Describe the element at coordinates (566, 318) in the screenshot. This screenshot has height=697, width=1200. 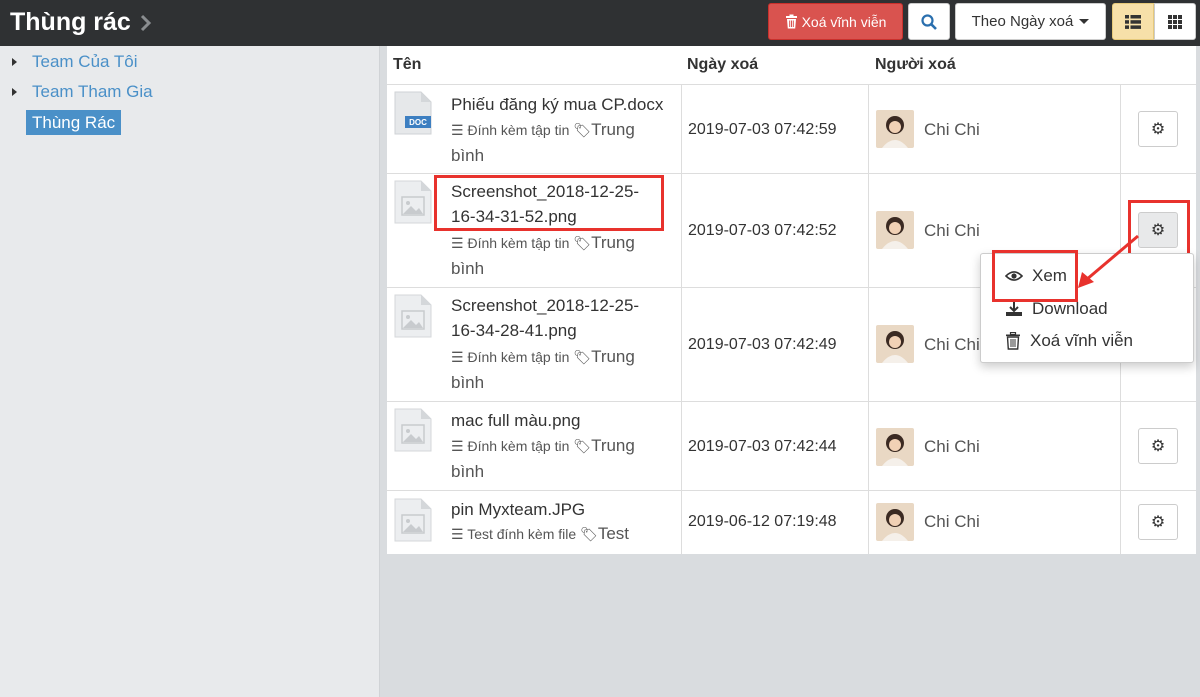
I see `file-name: Screenshot_2018-12-25- 16-34-28-41.png` at that location.